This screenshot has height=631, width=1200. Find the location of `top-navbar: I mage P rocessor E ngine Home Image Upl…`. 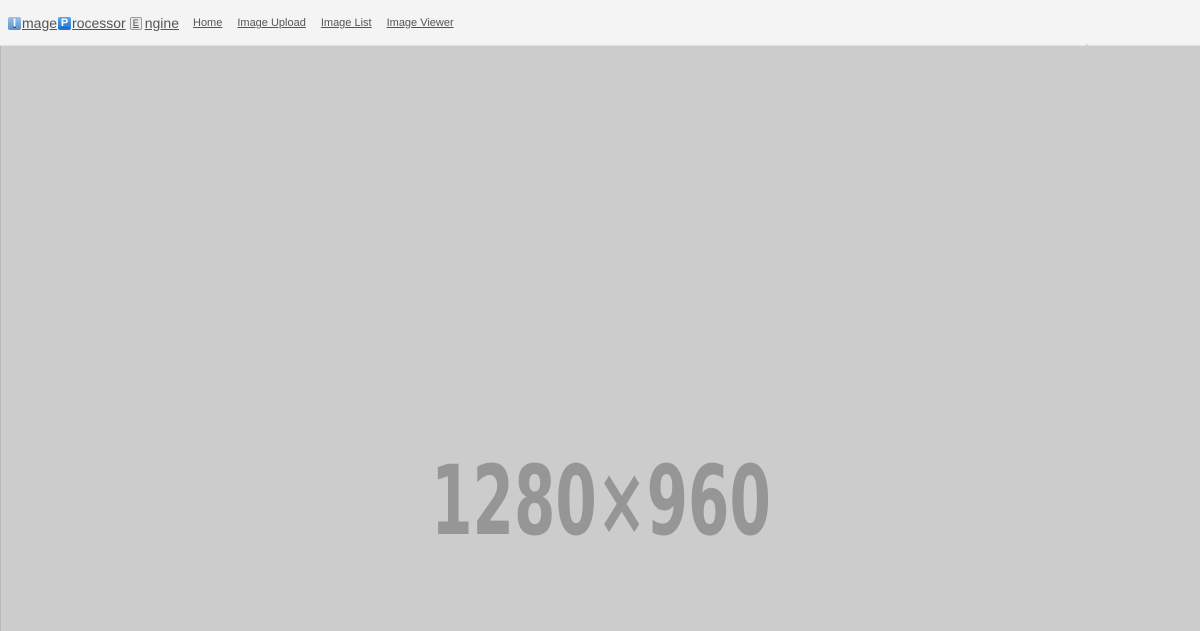

top-navbar: I mage P rocessor E ngine Home Image Upl… is located at coordinates (600, 23).